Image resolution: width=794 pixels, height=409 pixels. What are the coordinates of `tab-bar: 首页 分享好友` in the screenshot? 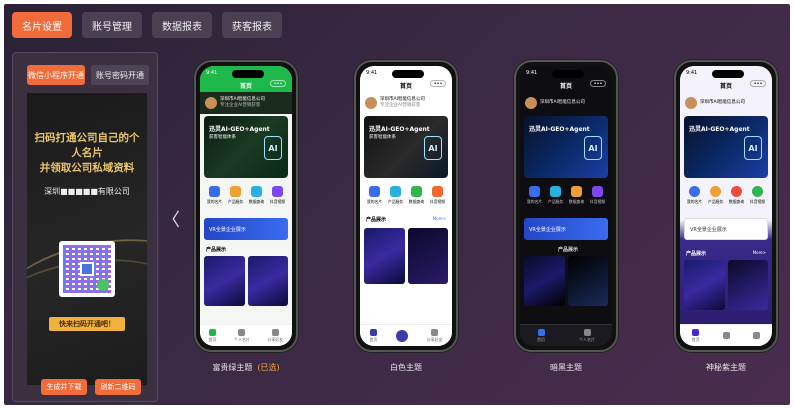 It's located at (406, 335).